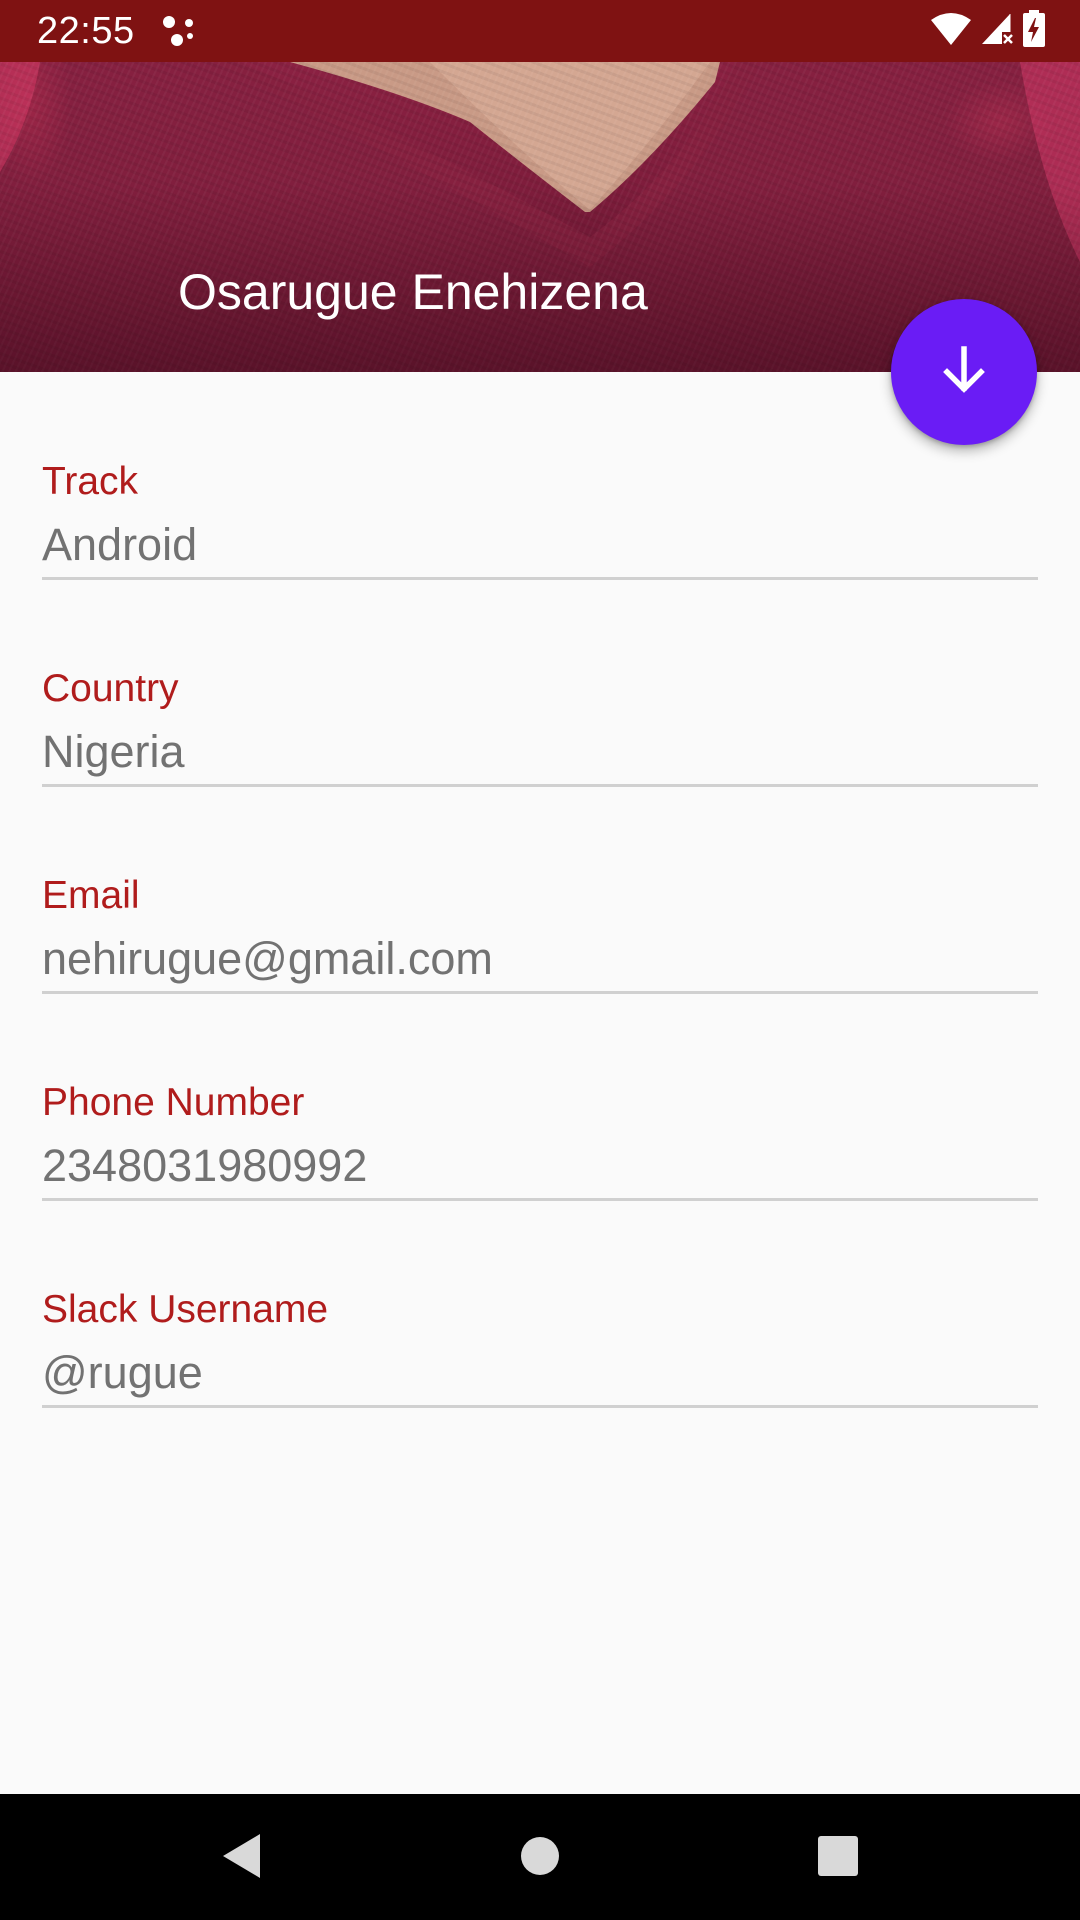 This screenshot has width=1080, height=1920. I want to click on profile-name: Osarugue Enehizena, so click(413, 292).